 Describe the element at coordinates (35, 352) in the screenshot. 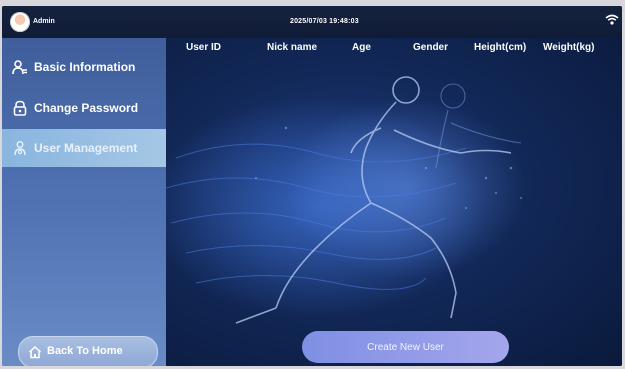

I see `home-icon` at that location.